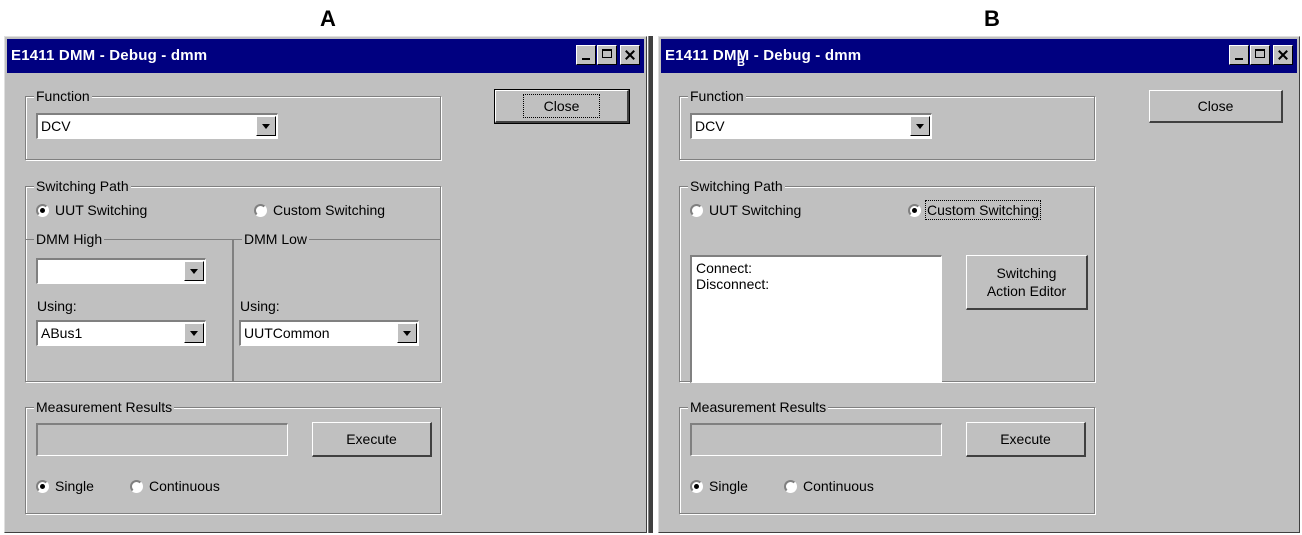 This screenshot has height=535, width=1302. I want to click on dmm-low-group: DMM Low Using: UUTCommon, so click(337, 306).